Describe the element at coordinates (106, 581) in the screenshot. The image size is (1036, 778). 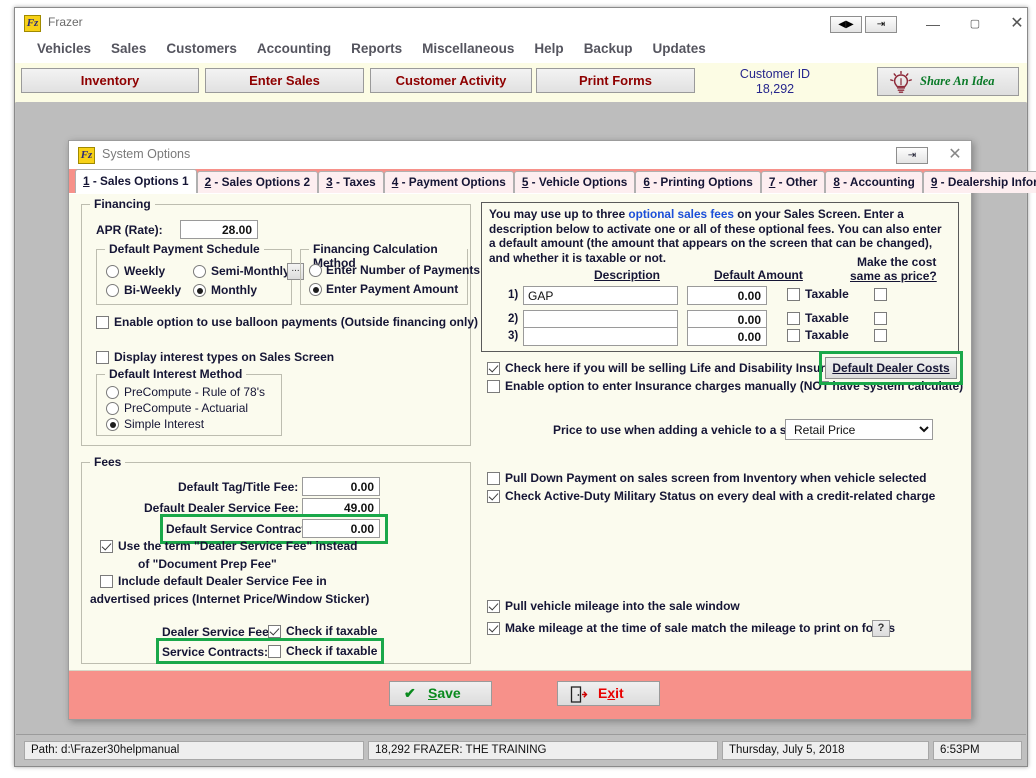
I see `include-default-fee-checkbox` at that location.